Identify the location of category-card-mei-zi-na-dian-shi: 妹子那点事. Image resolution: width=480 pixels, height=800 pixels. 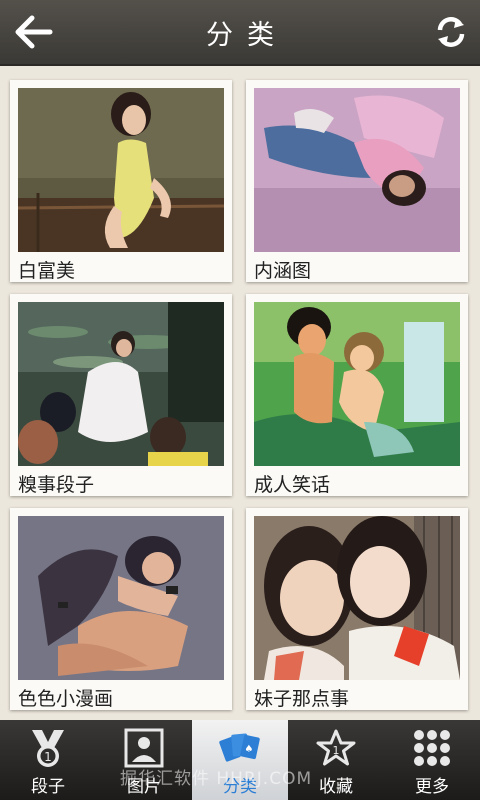
(357, 609).